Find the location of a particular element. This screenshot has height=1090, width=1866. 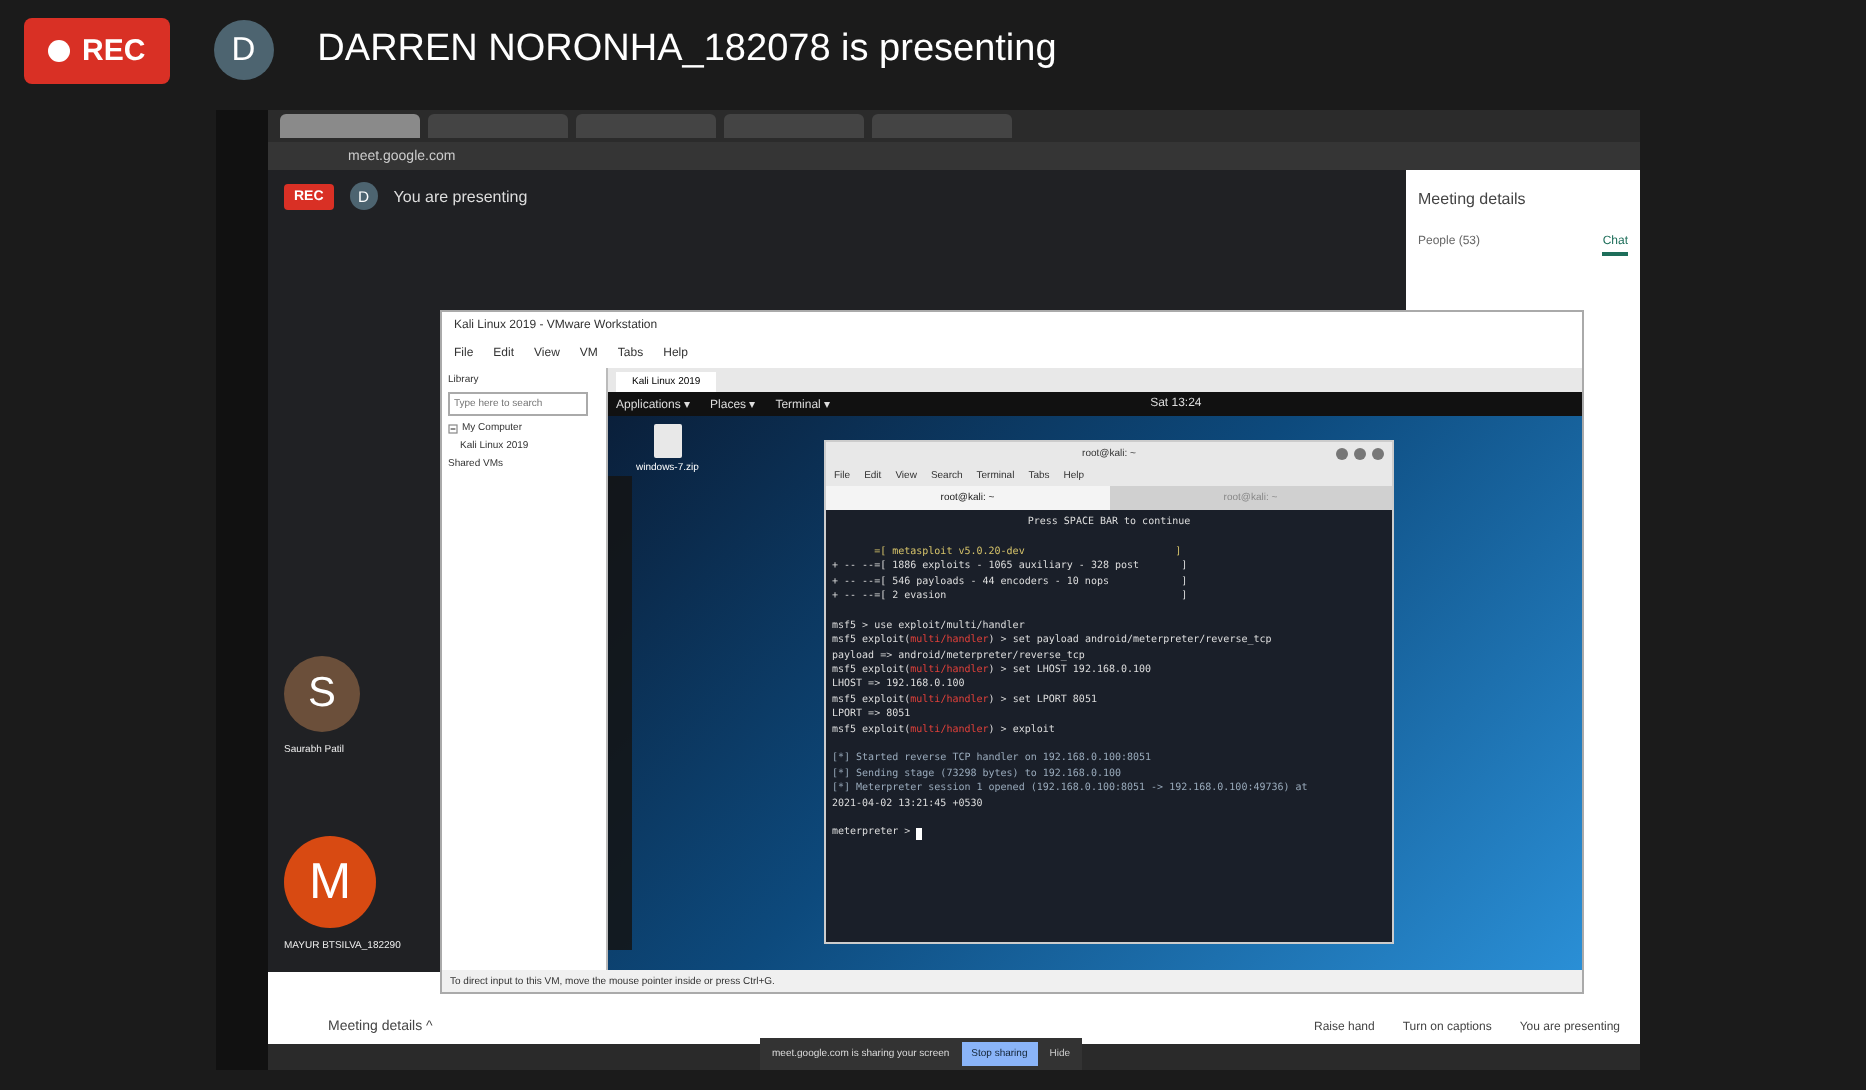

participant-avatar: S is located at coordinates (322, 694).